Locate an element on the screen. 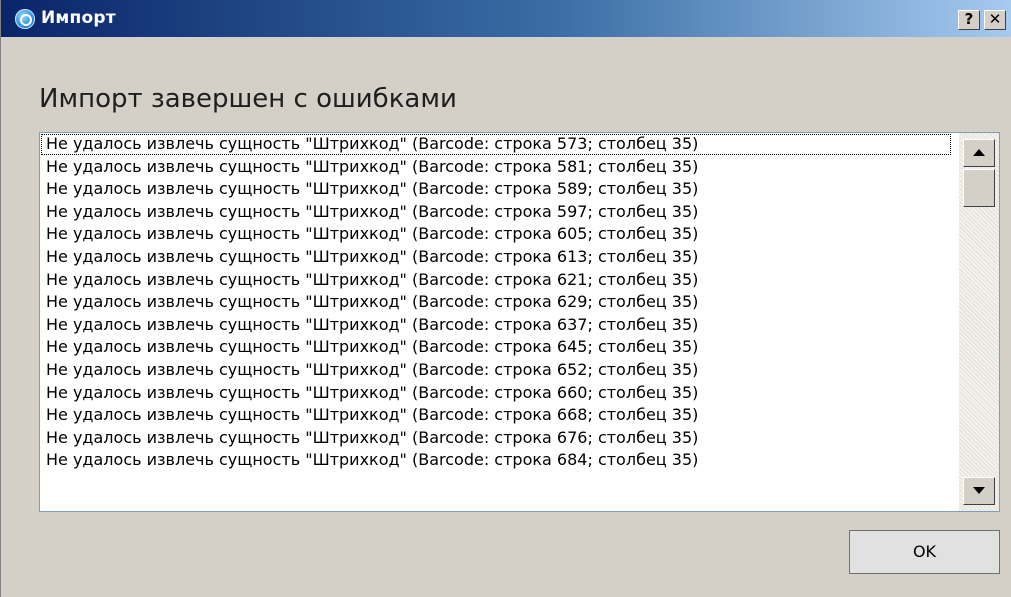 The height and width of the screenshot is (597, 1011). vertical-scrollbar is located at coordinates (979, 322).